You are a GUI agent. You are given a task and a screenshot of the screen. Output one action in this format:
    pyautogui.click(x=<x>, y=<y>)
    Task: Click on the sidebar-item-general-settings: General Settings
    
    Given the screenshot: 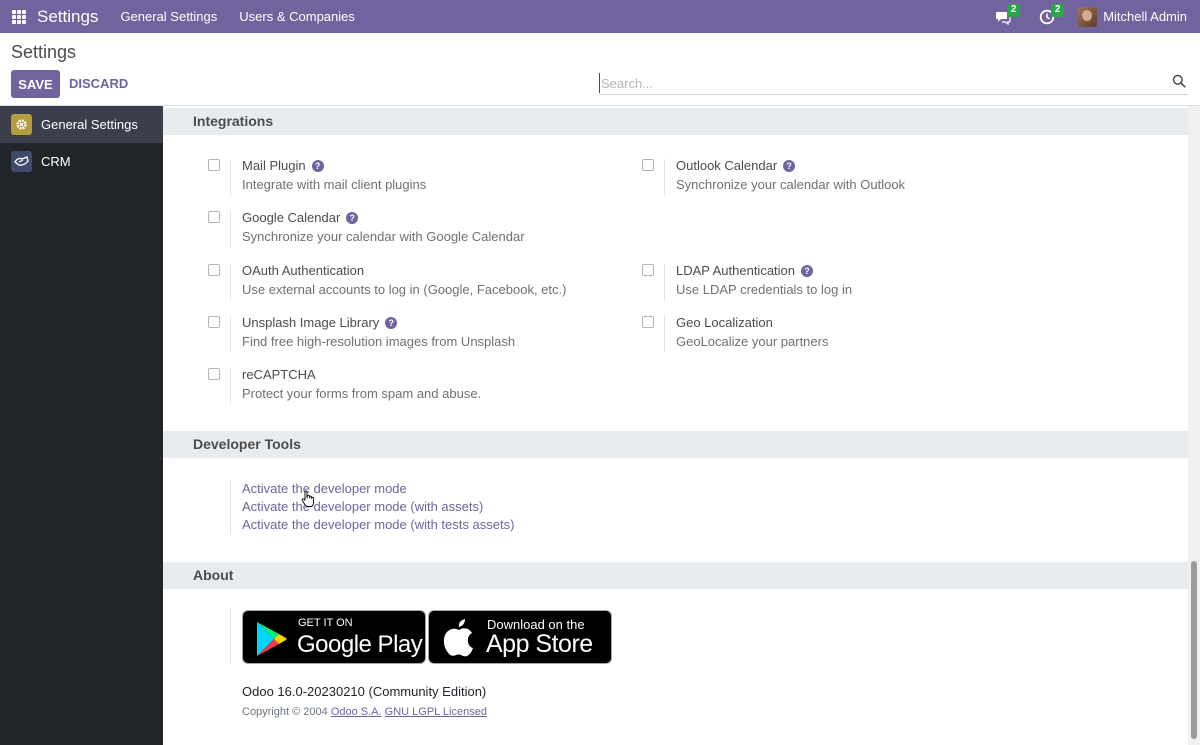 What is the action you would take?
    pyautogui.click(x=81, y=124)
    